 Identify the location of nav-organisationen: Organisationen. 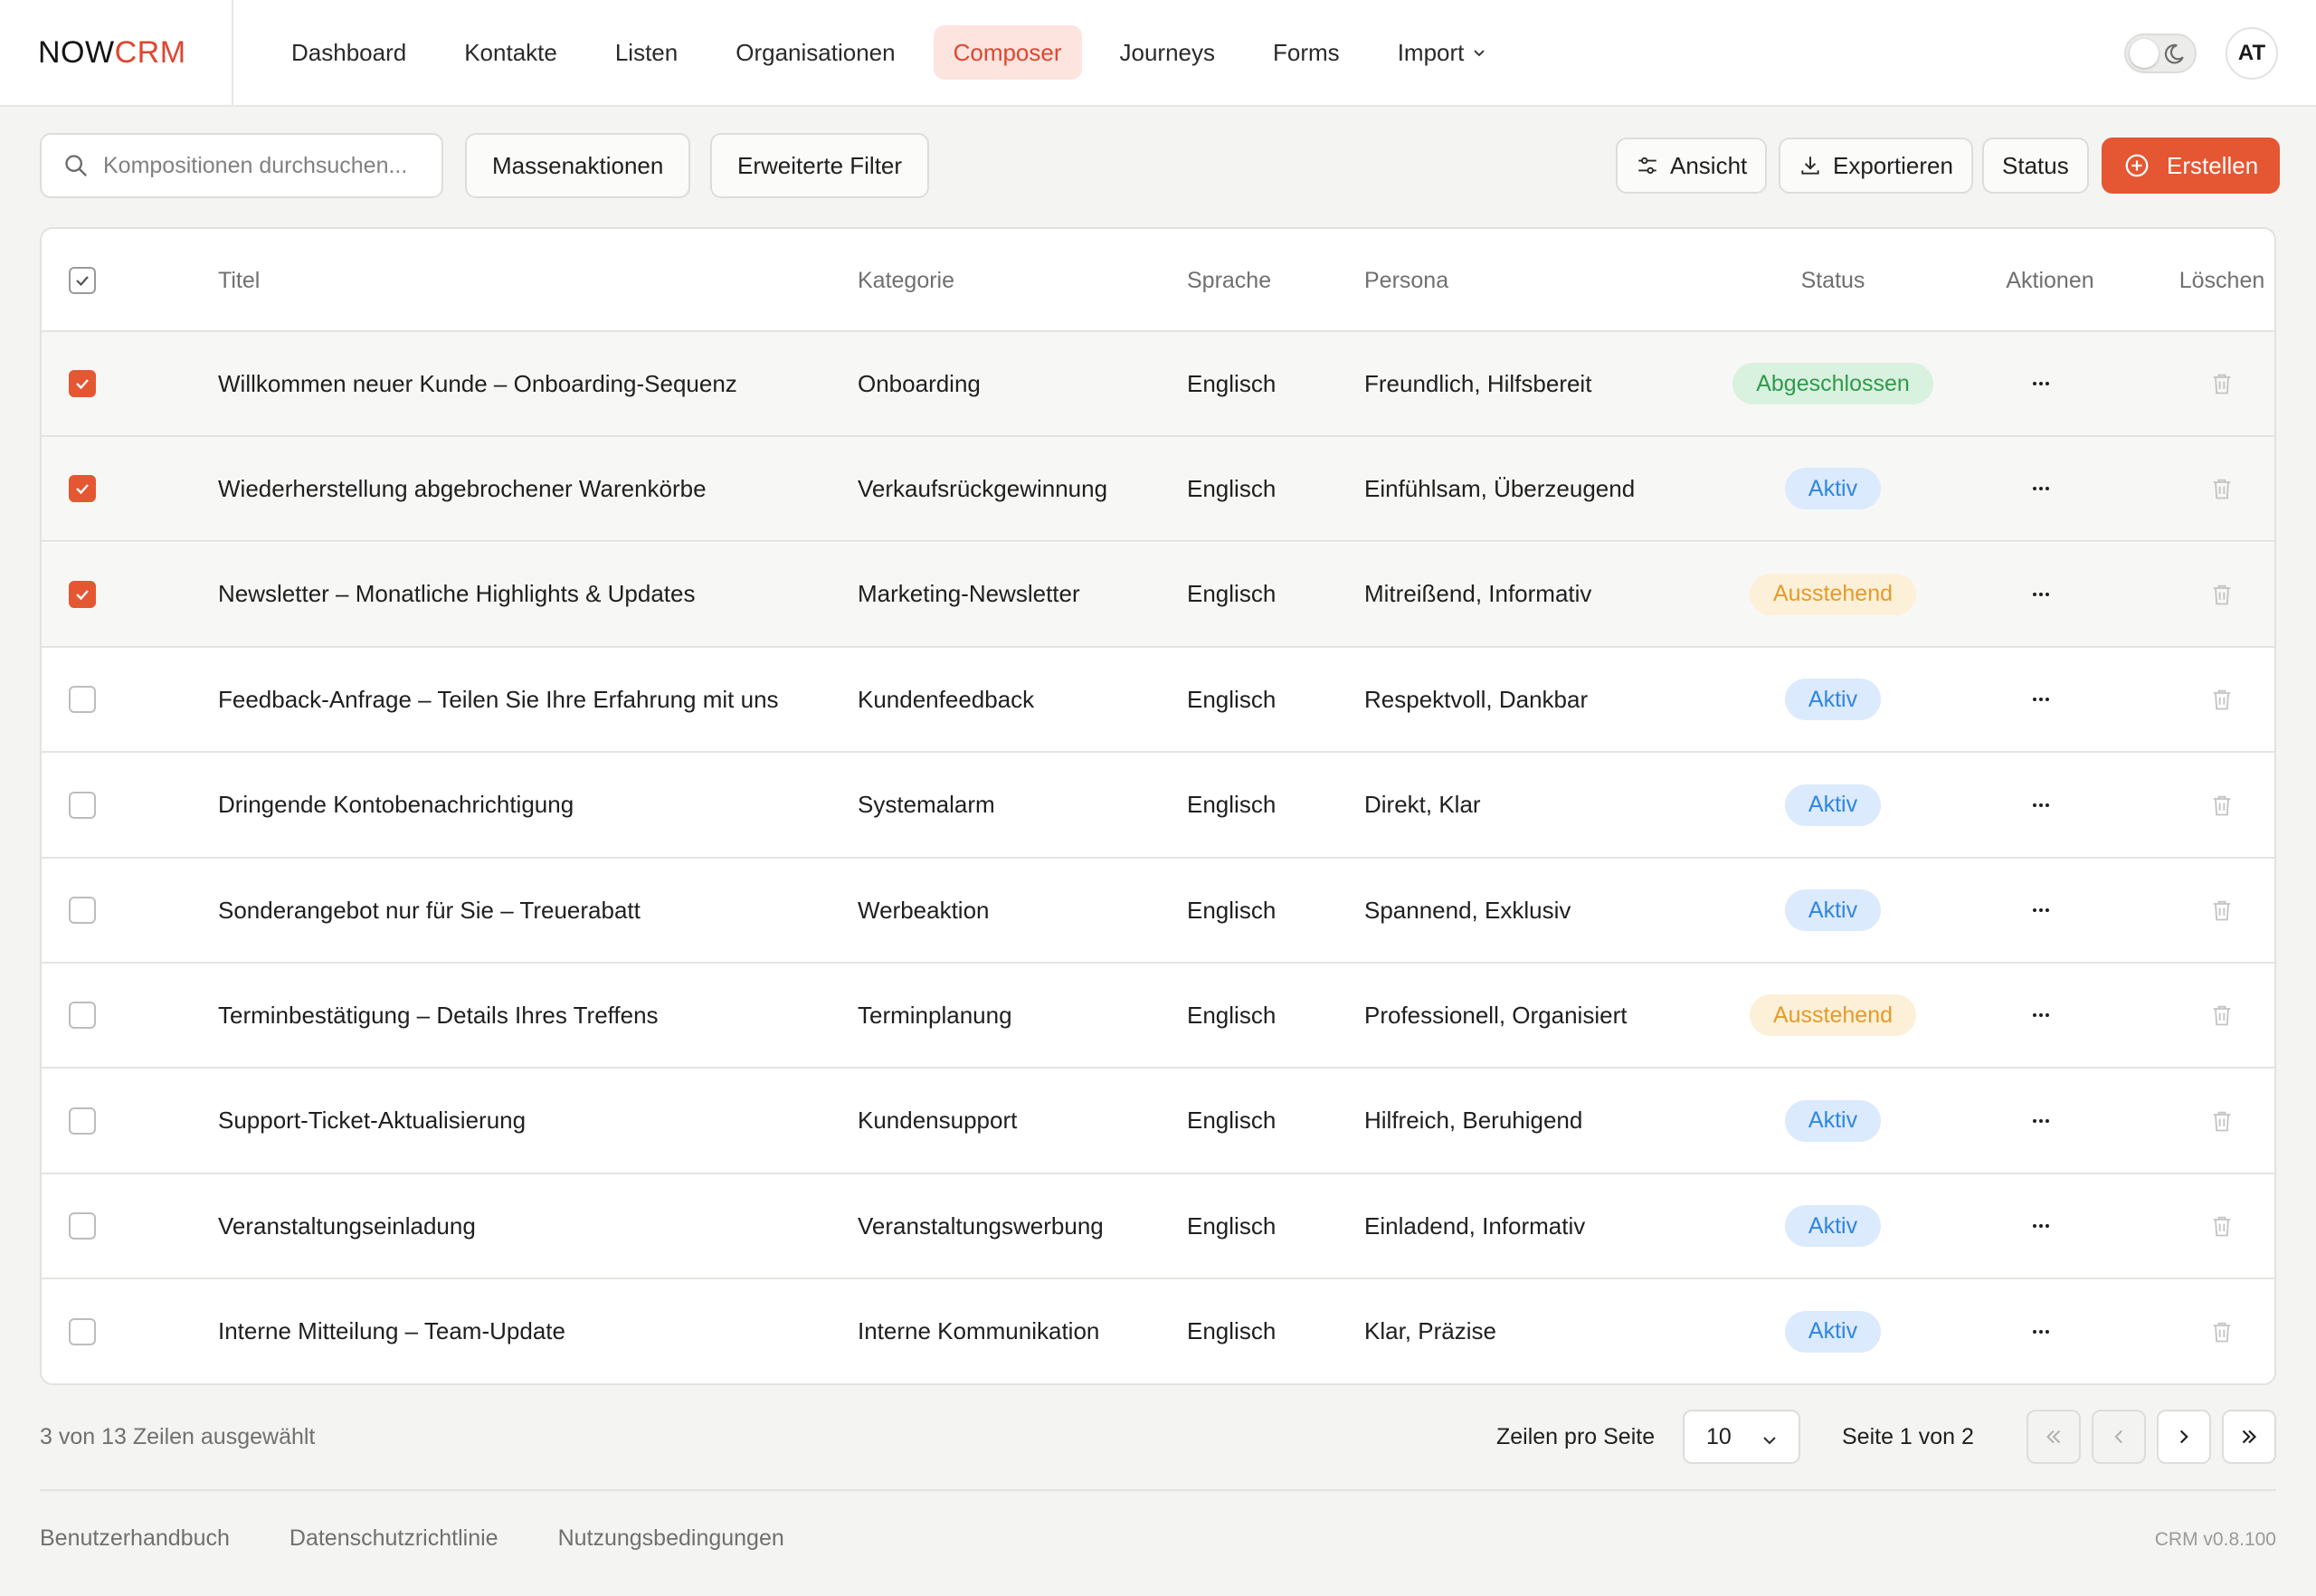
(815, 53).